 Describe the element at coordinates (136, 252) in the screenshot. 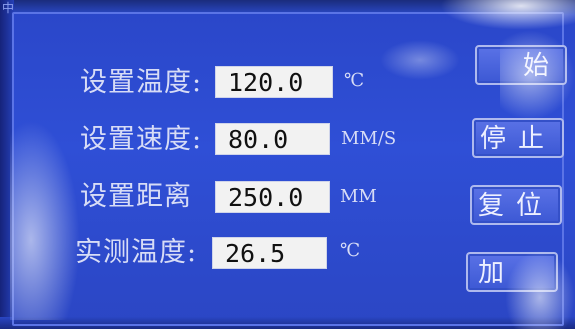

I see `measured-temperature-label: 实测温度:` at that location.